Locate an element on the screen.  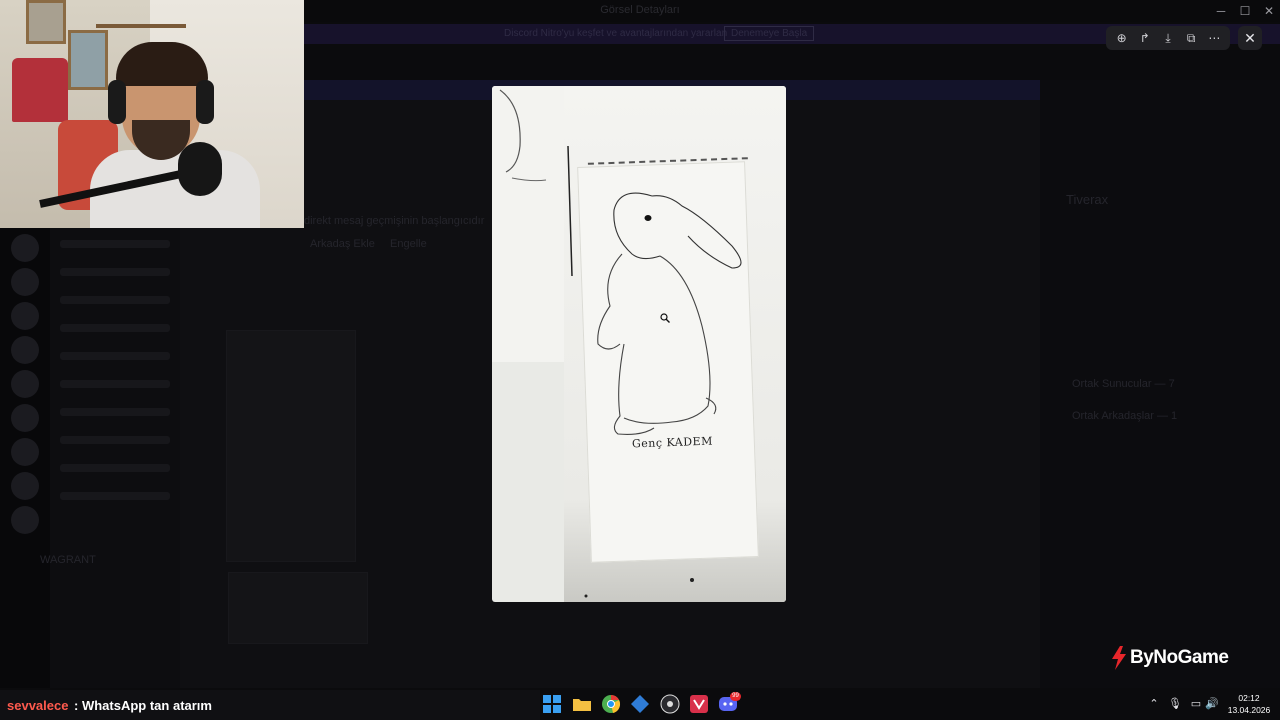
banner-button: Denemeye Başla is located at coordinates (769, 33).